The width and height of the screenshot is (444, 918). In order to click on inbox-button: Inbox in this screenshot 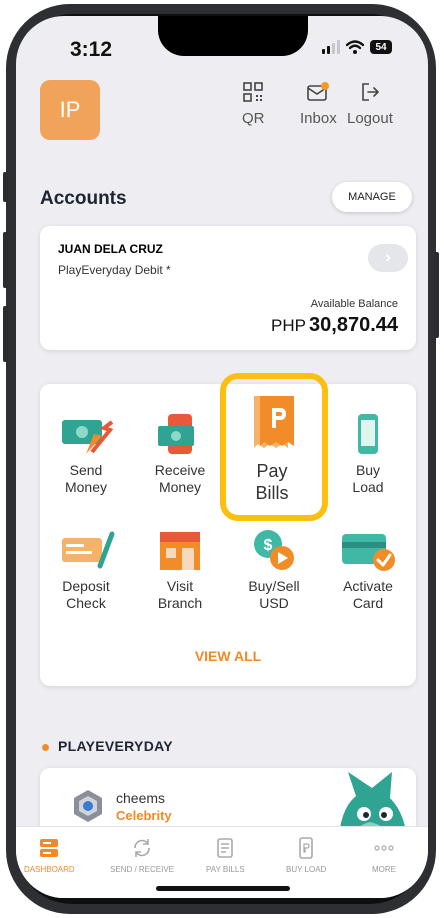, I will do `click(318, 104)`.